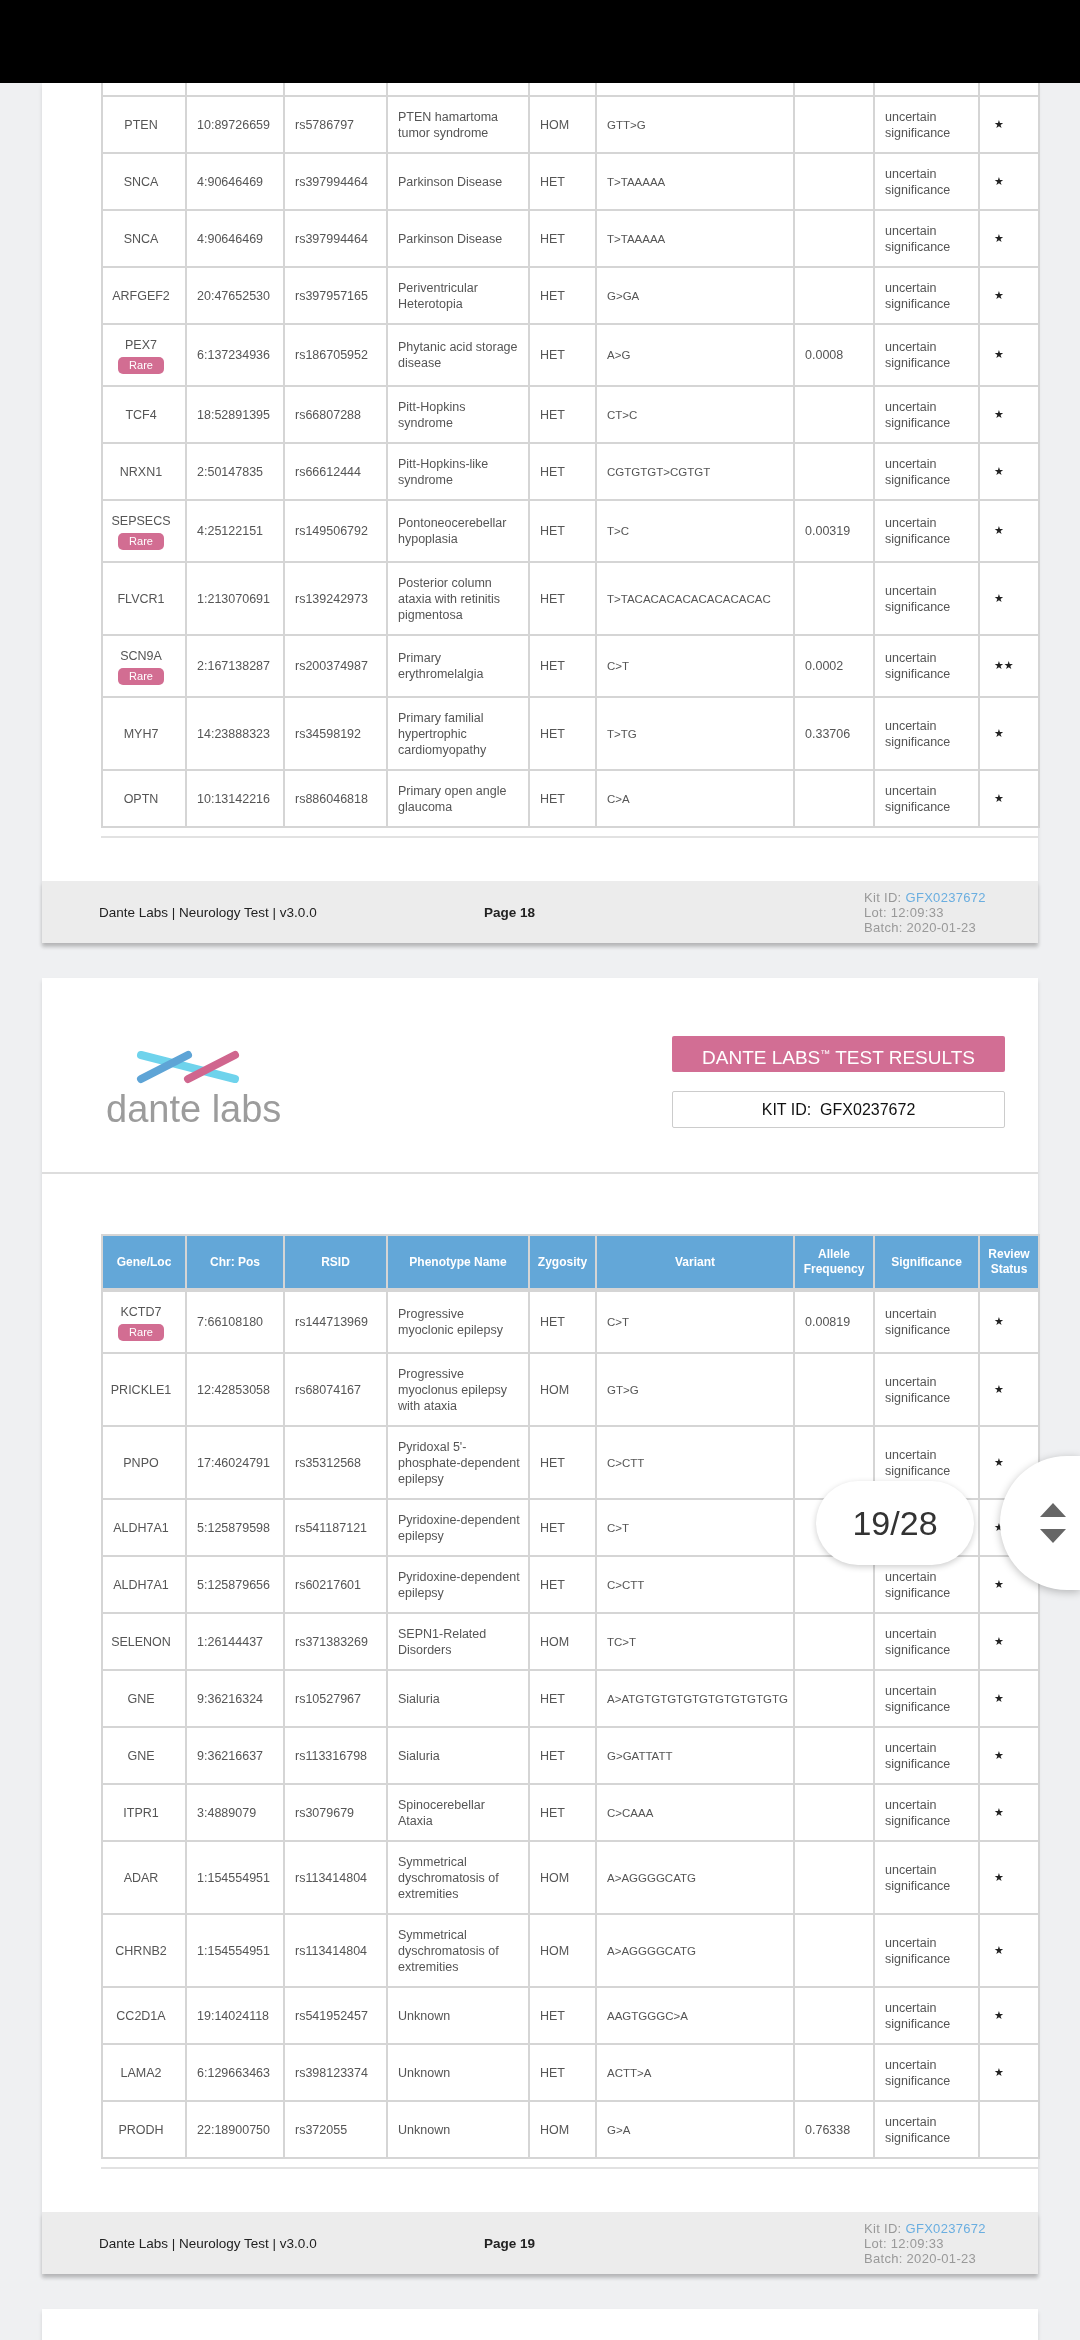 The height and width of the screenshot is (2340, 1080). Describe the element at coordinates (141, 295) in the screenshot. I see `gene-name: ARFGEF2` at that location.